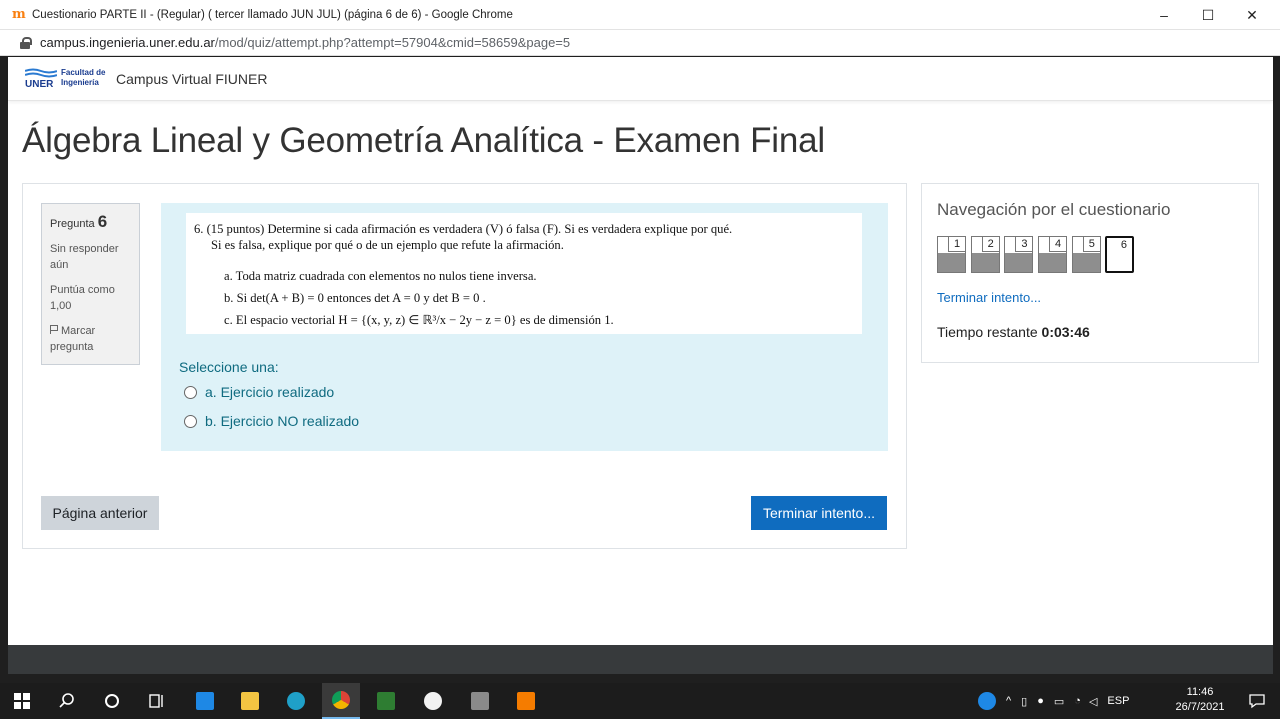 The image size is (1280, 719). I want to click on system-tray: ^ ▯ ● ▭ ◔ ◁ ESP, so click(1053, 701).